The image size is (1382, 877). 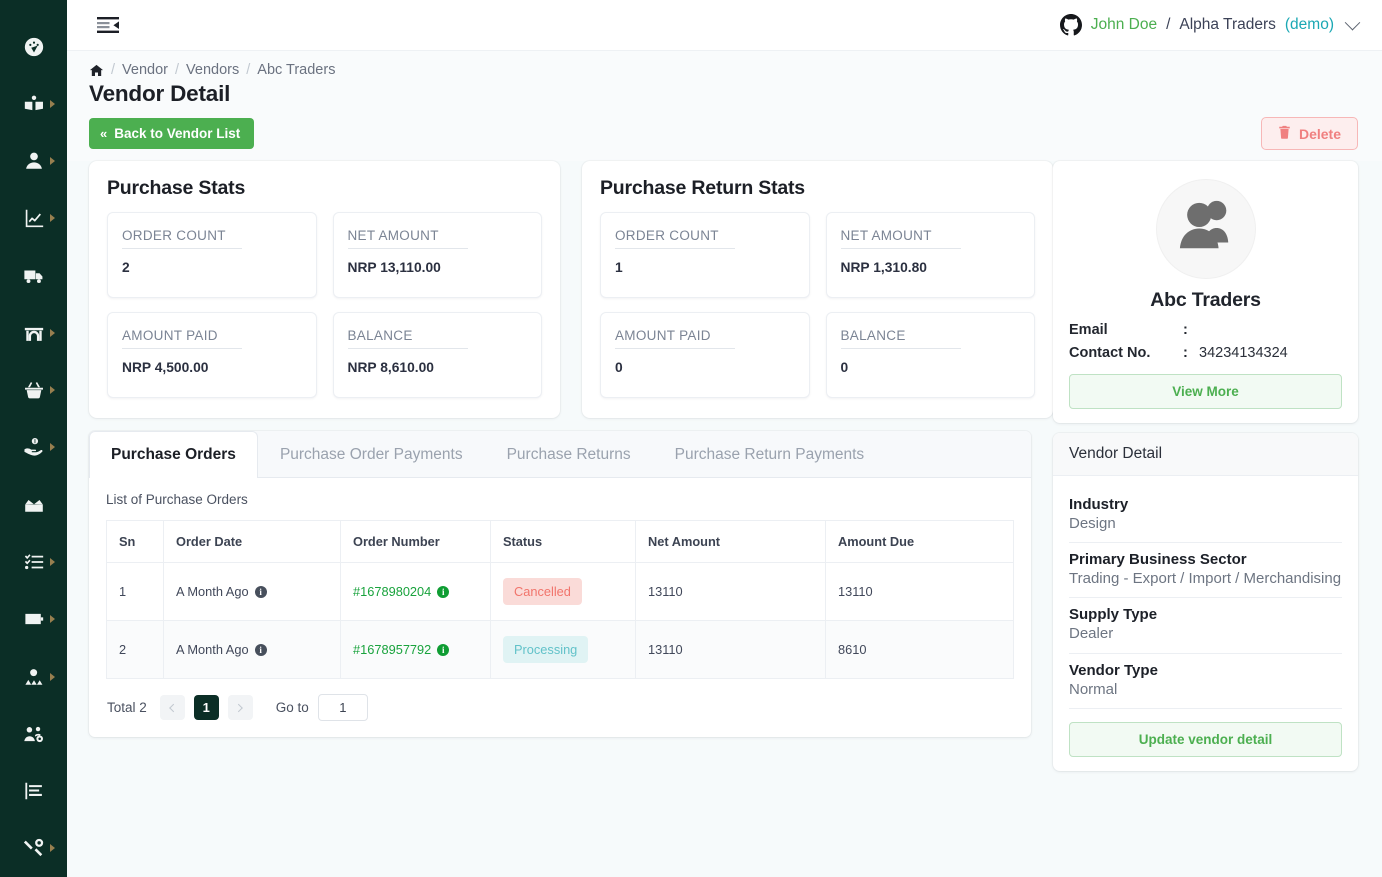 What do you see at coordinates (1205, 391) in the screenshot?
I see `view-more-button: View More` at bounding box center [1205, 391].